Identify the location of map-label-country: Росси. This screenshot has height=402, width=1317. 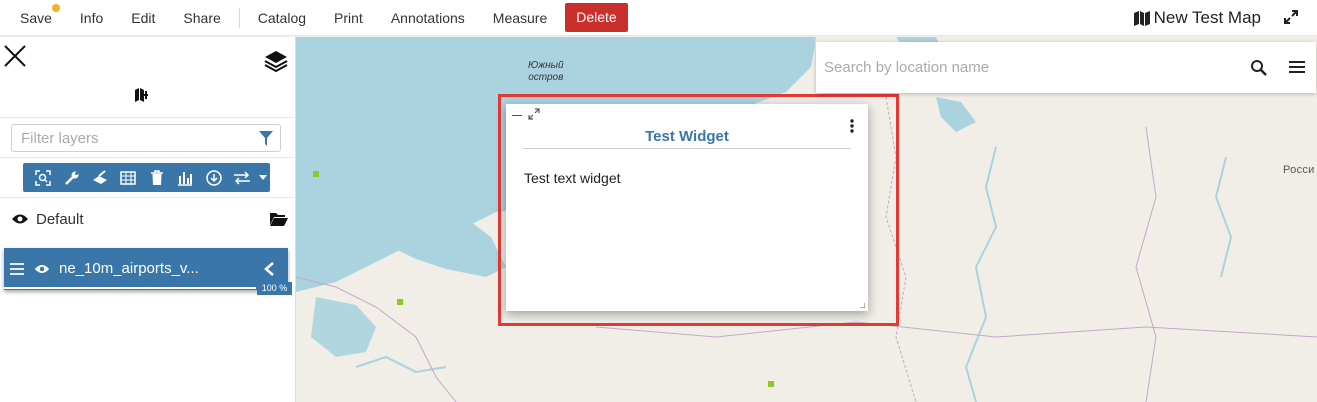
(1299, 170).